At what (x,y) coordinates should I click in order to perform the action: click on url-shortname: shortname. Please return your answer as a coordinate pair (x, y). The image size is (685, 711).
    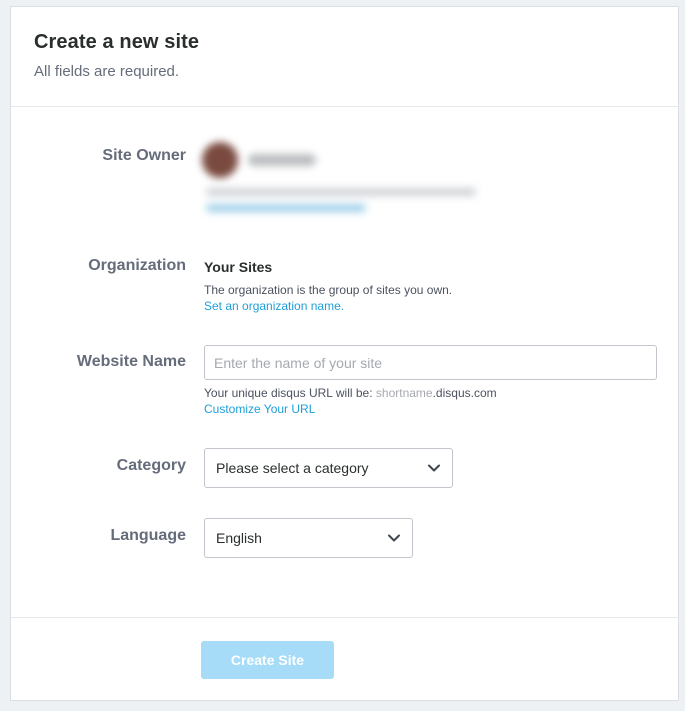
    Looking at the image, I should click on (404, 393).